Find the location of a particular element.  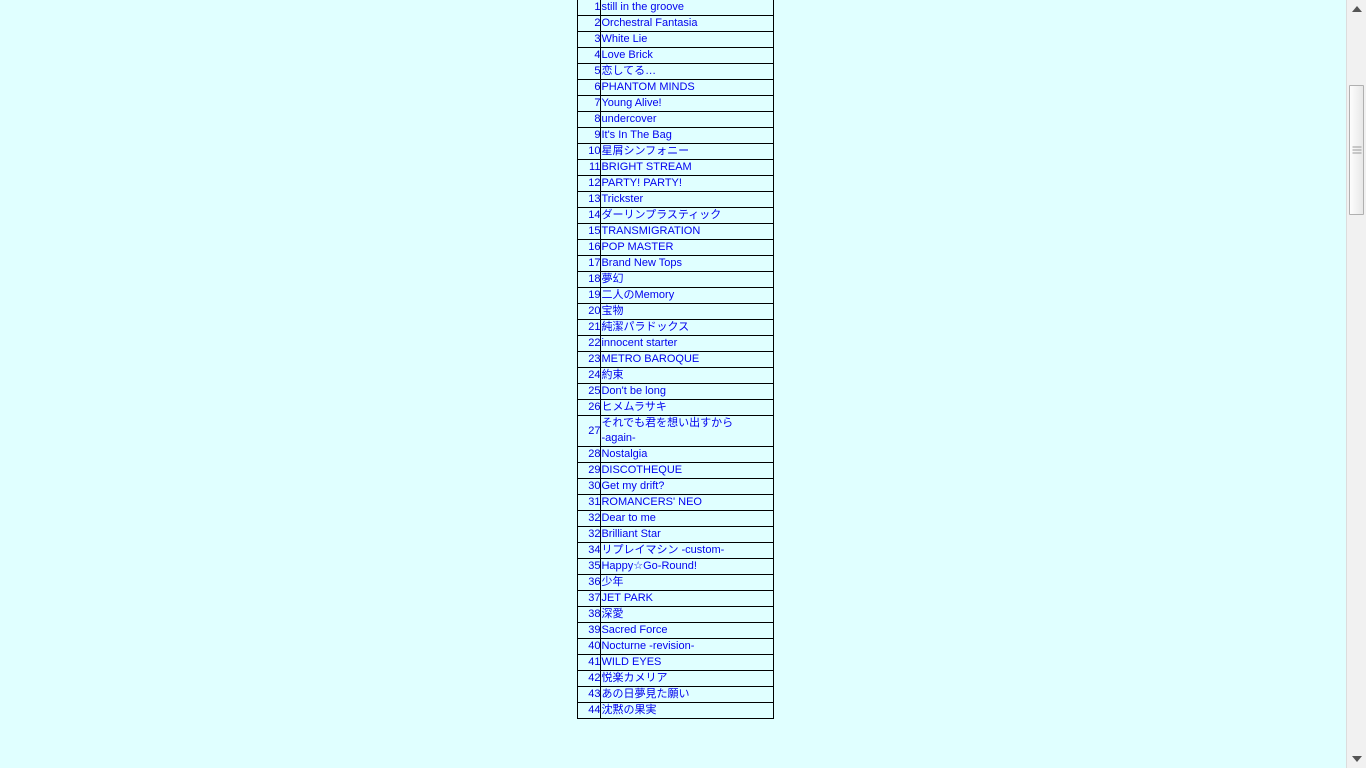

table-row: 11 BRIGHT STREAM is located at coordinates (675, 167).